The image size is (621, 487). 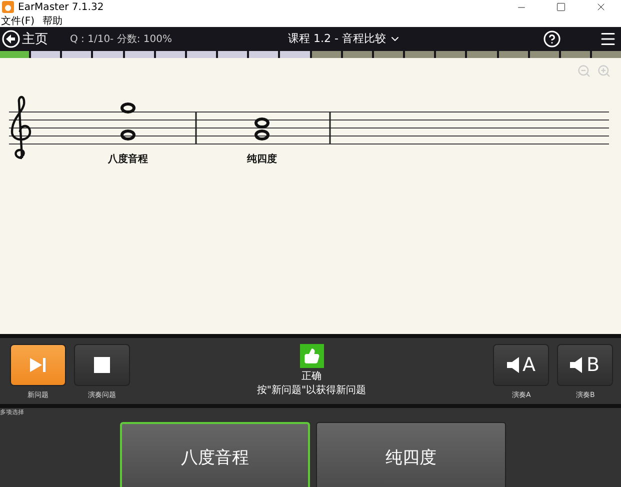 What do you see at coordinates (215, 454) in the screenshot?
I see `answer-button: 八度音程` at bounding box center [215, 454].